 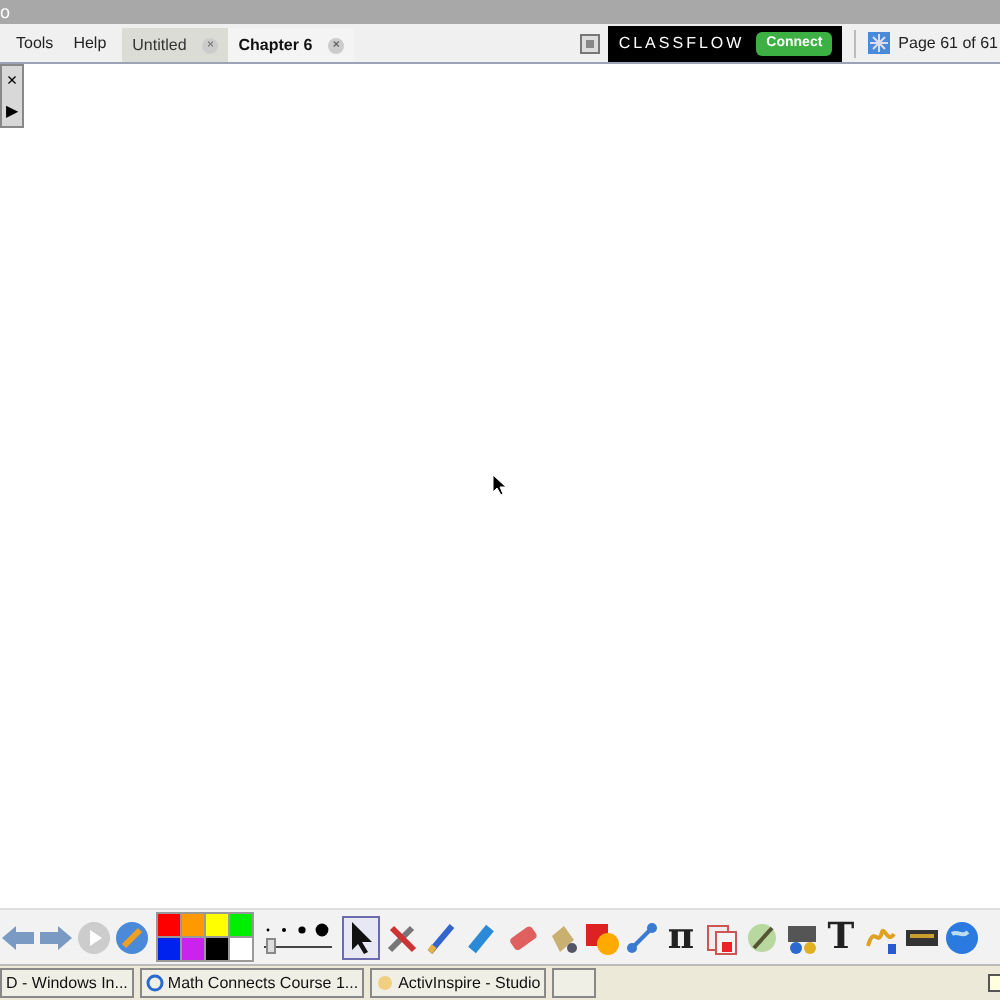 What do you see at coordinates (12, 81) in the screenshot?
I see `close-button: ×` at bounding box center [12, 81].